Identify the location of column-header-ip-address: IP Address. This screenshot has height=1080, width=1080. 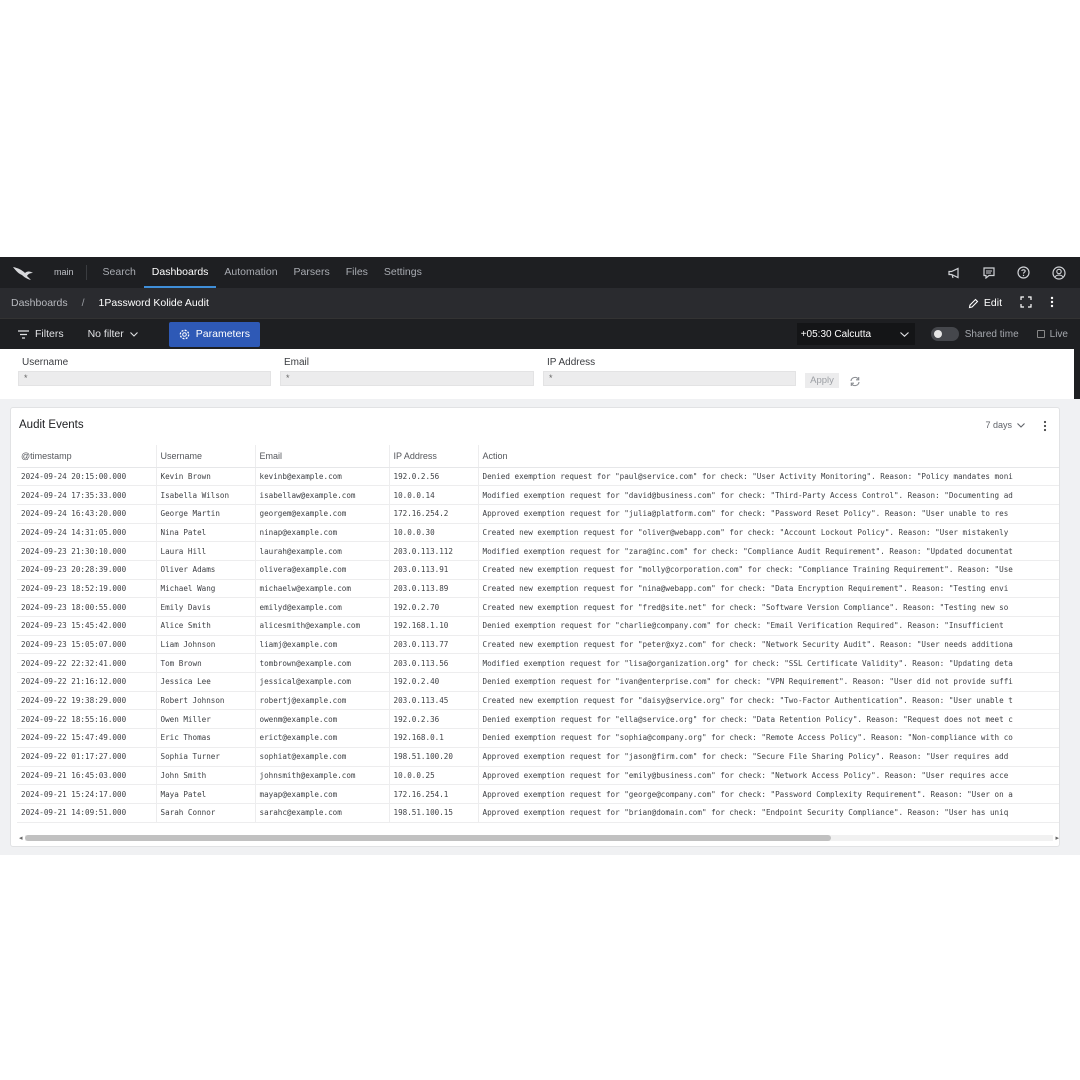
(434, 456).